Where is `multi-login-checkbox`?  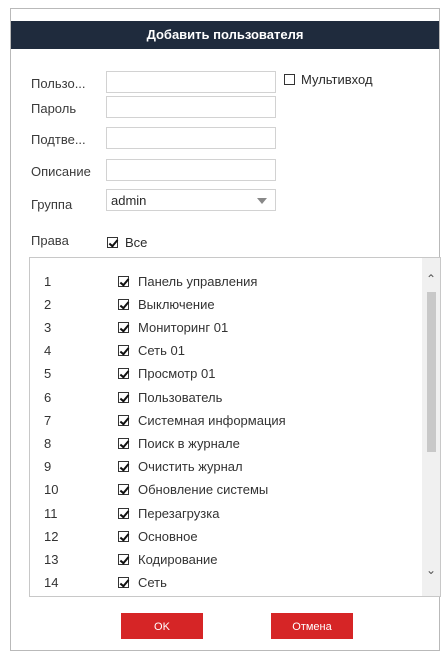
multi-login-checkbox is located at coordinates (289, 79).